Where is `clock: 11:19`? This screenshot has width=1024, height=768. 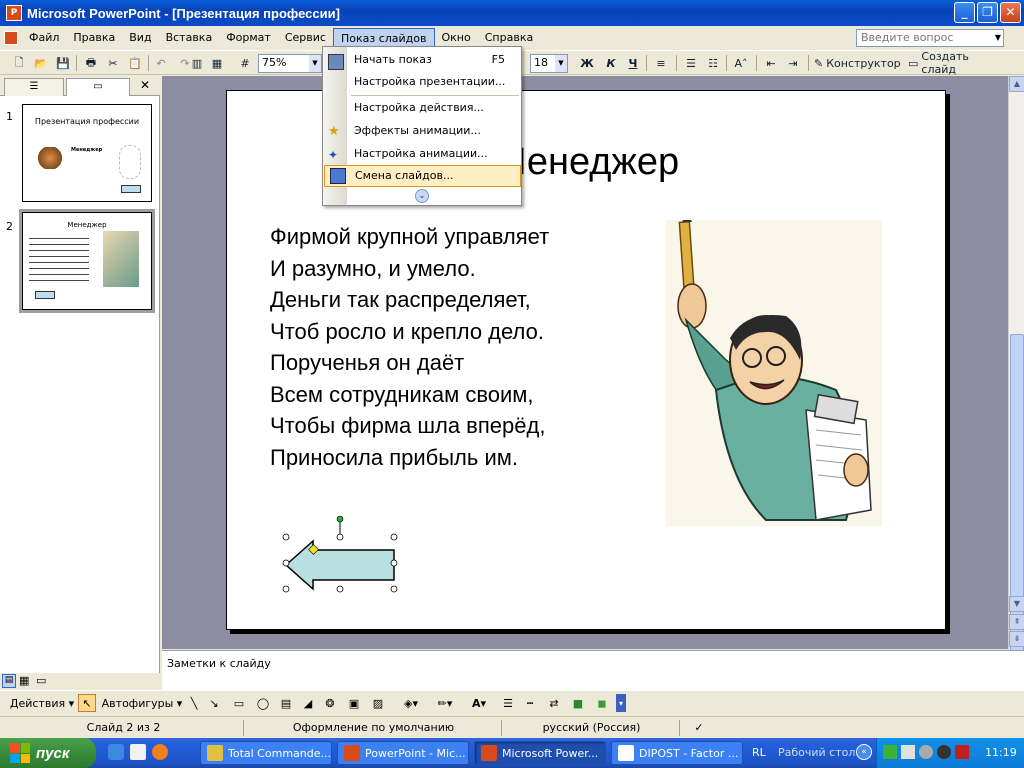 clock: 11:19 is located at coordinates (1001, 752).